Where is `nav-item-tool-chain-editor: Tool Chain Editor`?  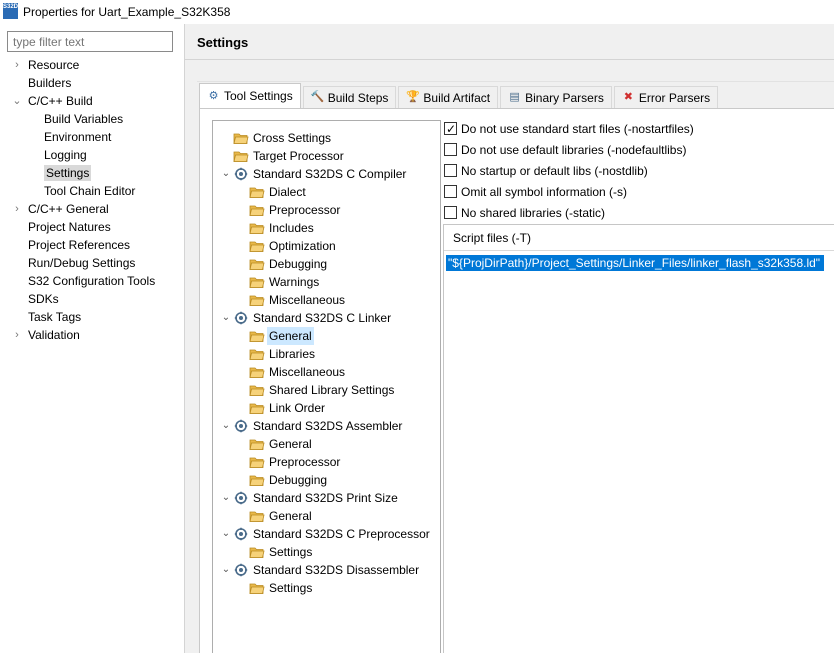 nav-item-tool-chain-editor: Tool Chain Editor is located at coordinates (89, 191).